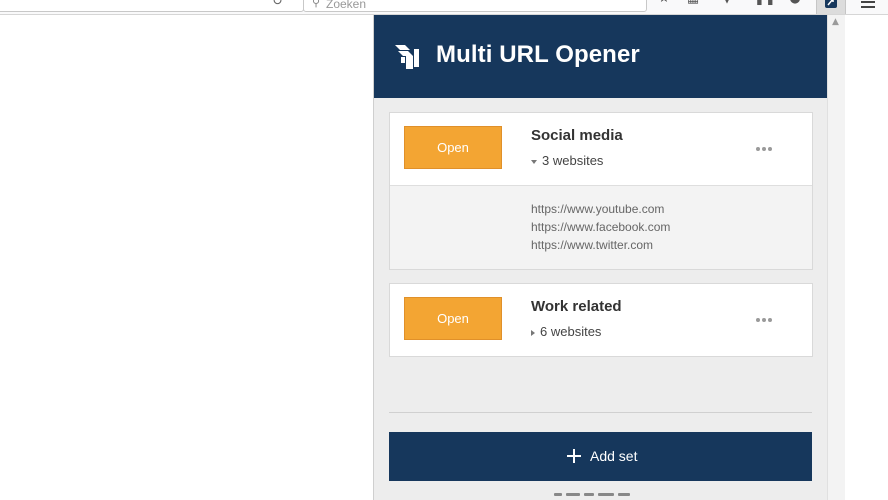  I want to click on multi-url-extension-icon, so click(831, 7).